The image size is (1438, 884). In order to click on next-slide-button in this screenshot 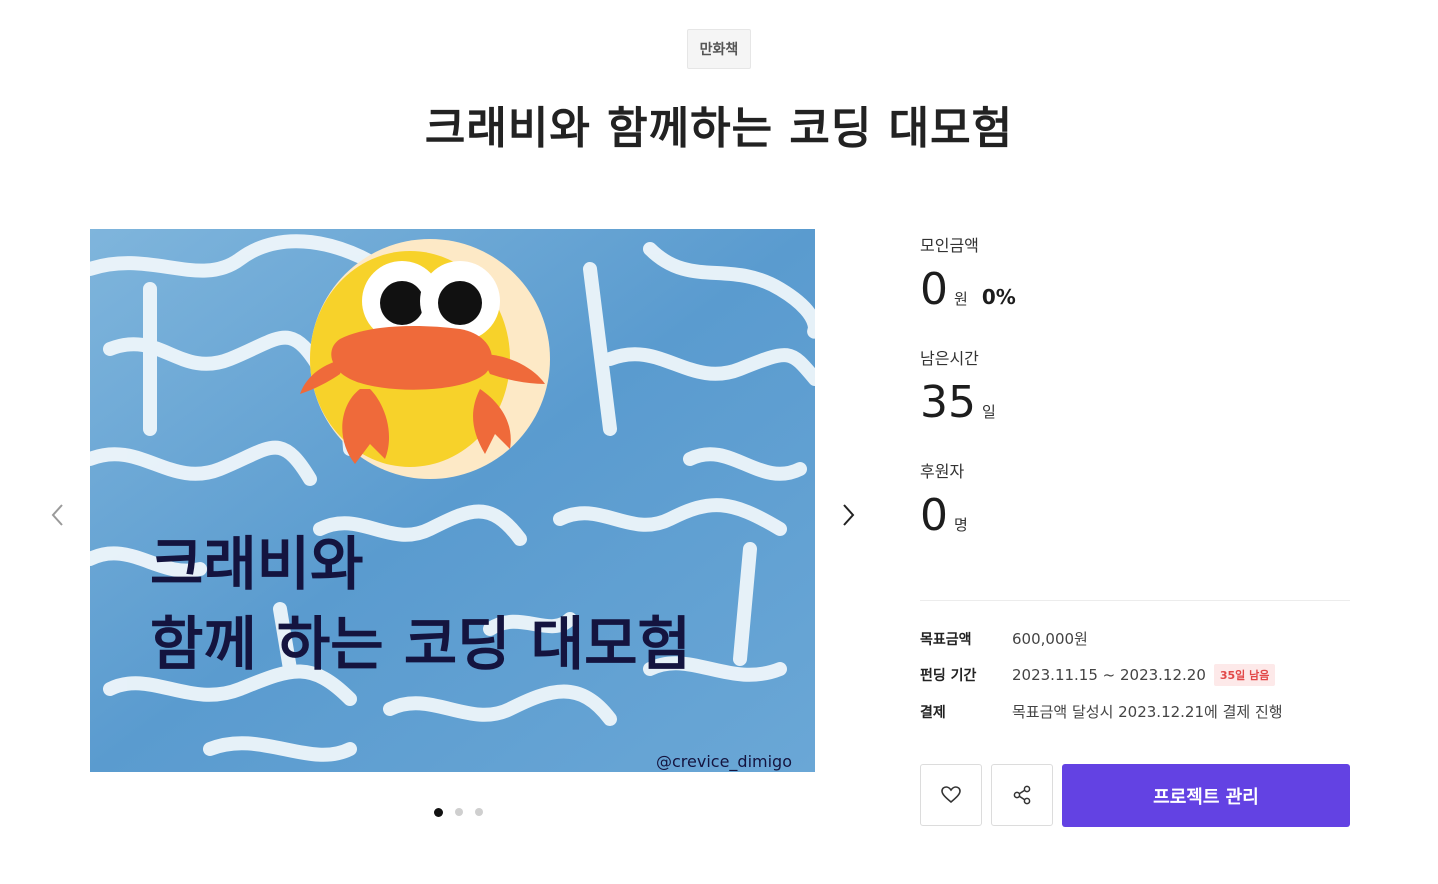, I will do `click(848, 515)`.